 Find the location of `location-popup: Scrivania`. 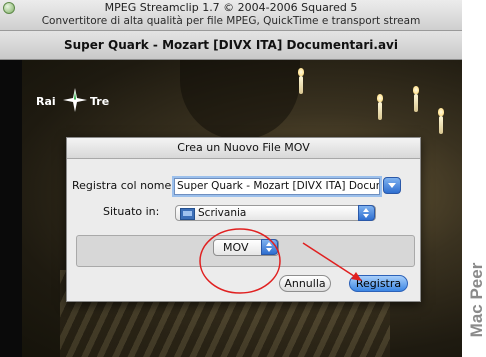

location-popup: Scrivania is located at coordinates (275, 213).